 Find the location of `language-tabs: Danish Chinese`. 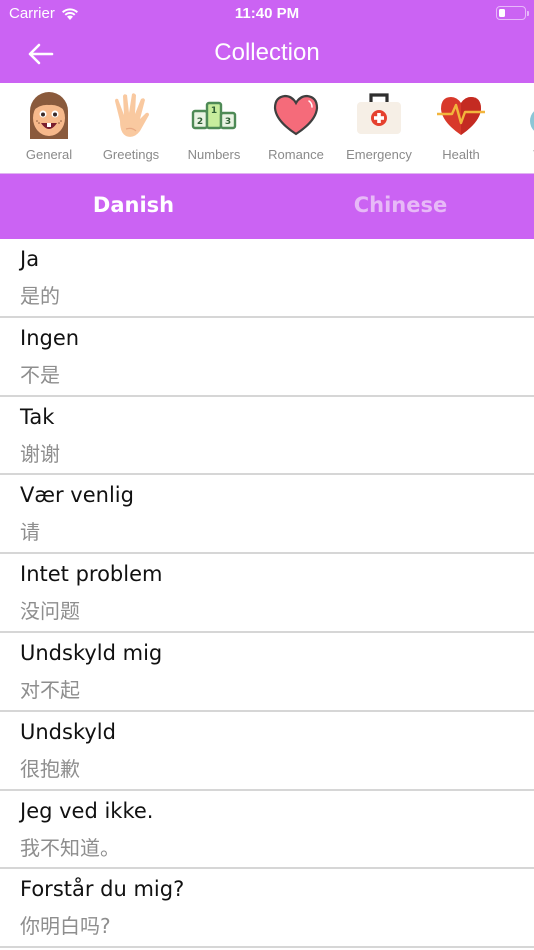

language-tabs: Danish Chinese is located at coordinates (267, 206).